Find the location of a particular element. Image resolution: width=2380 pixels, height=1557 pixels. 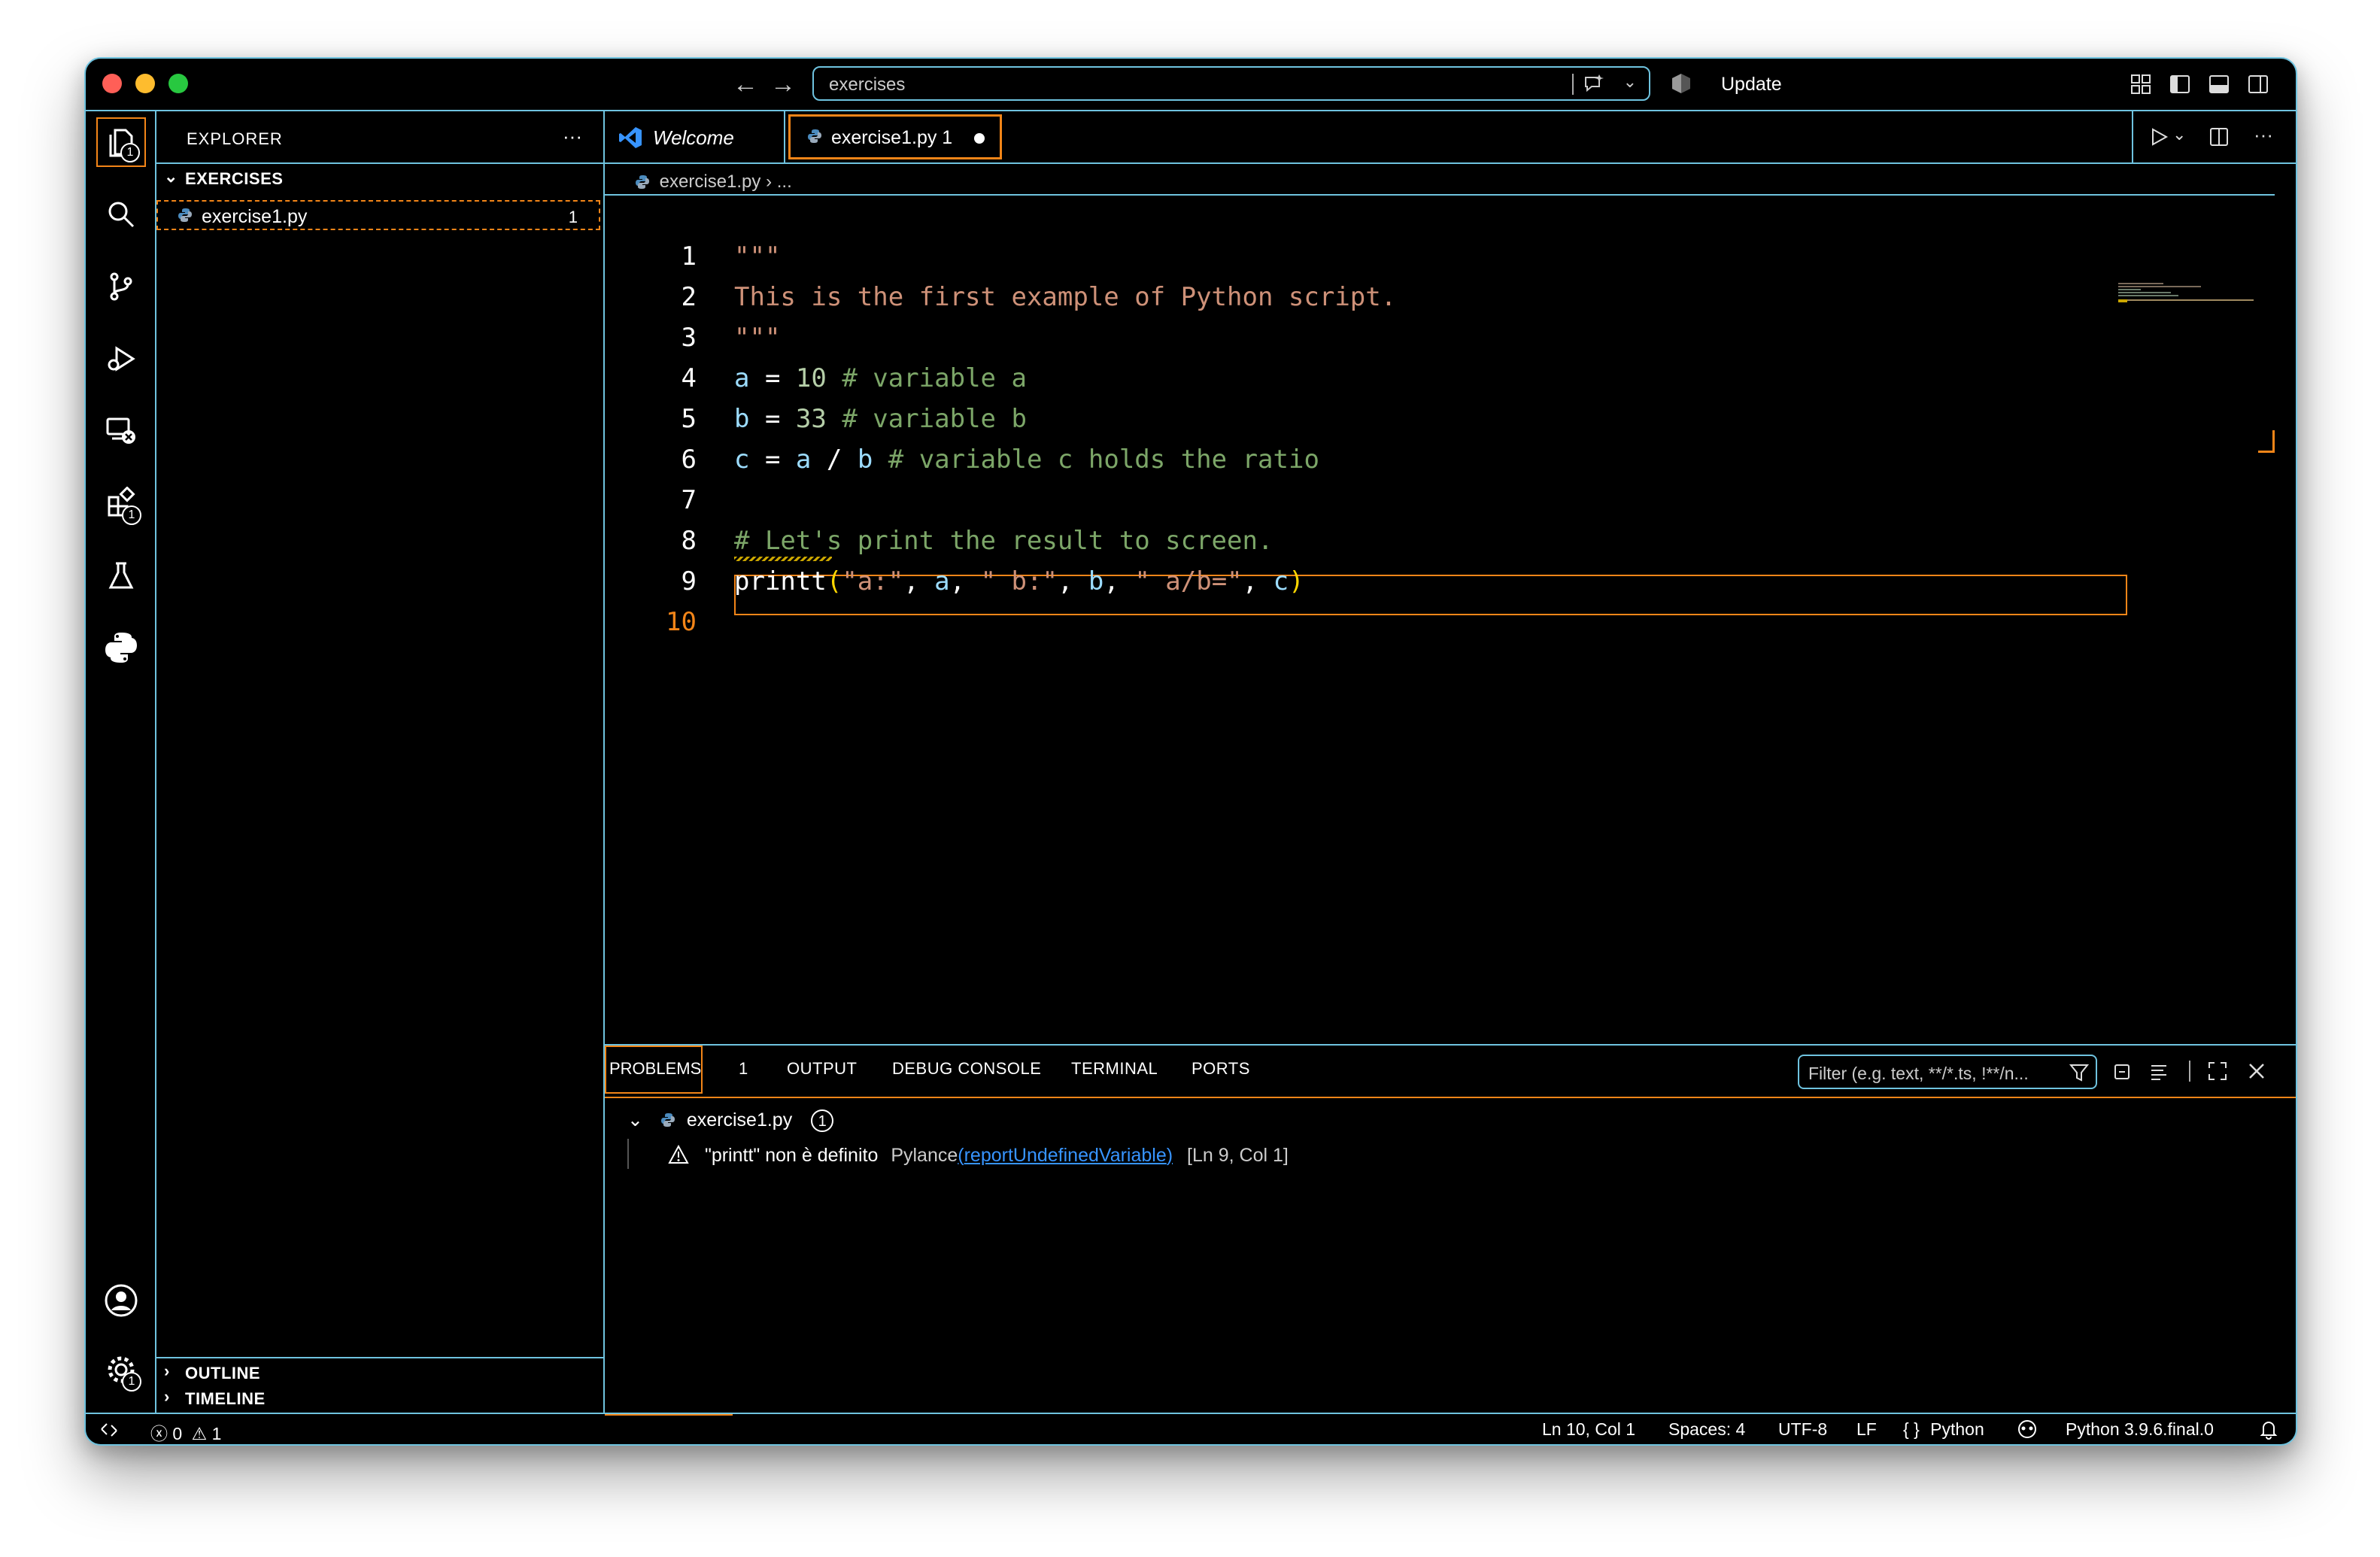

tree-indent-guide is located at coordinates (628, 1154).